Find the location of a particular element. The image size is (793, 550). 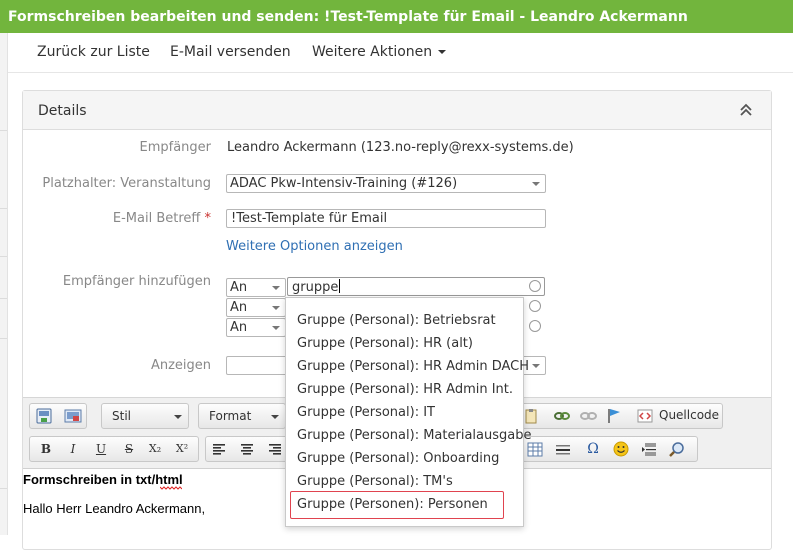

placeholder-event-select: ADAC Pkw-Intensiv-Training (#126) is located at coordinates (386, 183).